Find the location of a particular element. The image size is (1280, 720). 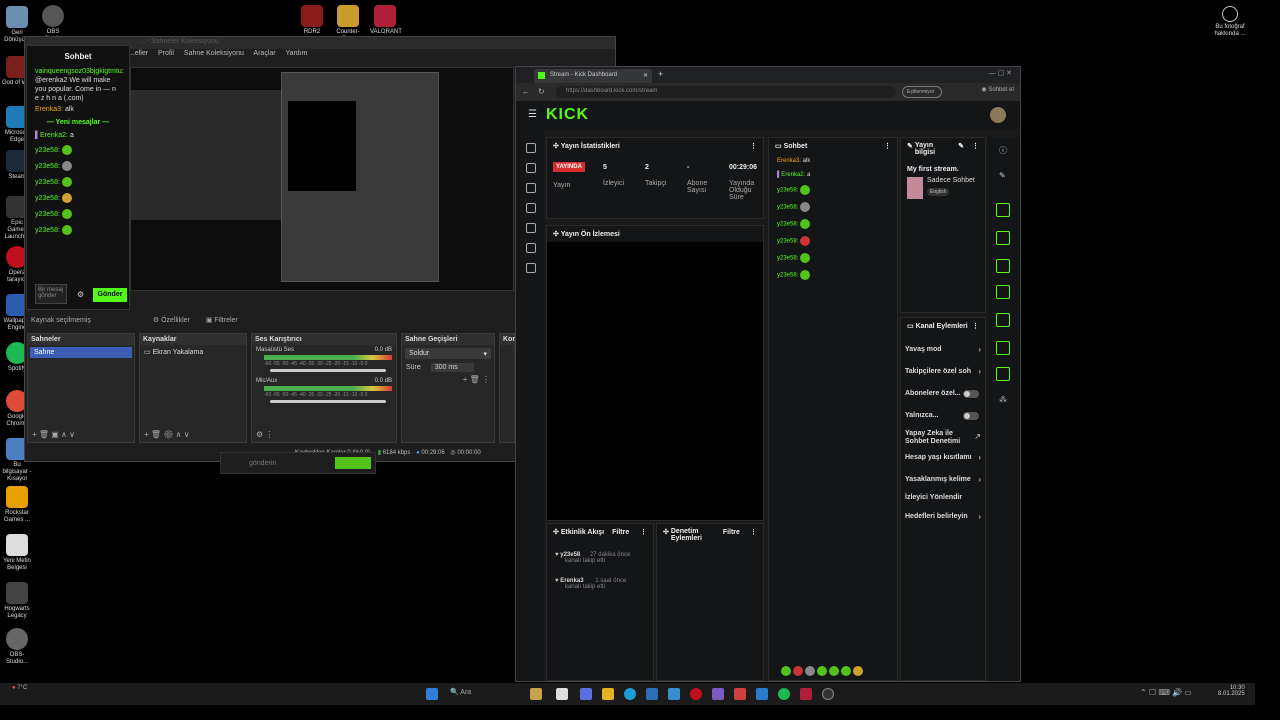

sync-button: Eşitlenmiyor is located at coordinates (922, 92).